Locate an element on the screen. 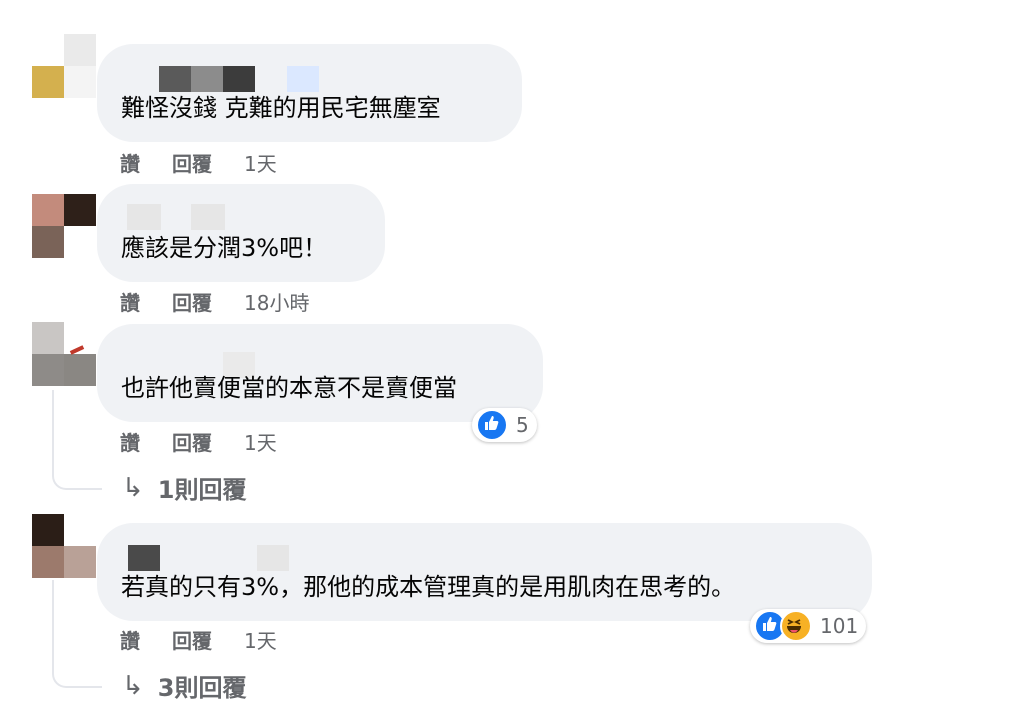  replies-count-label: 1則回覆 is located at coordinates (202, 490).